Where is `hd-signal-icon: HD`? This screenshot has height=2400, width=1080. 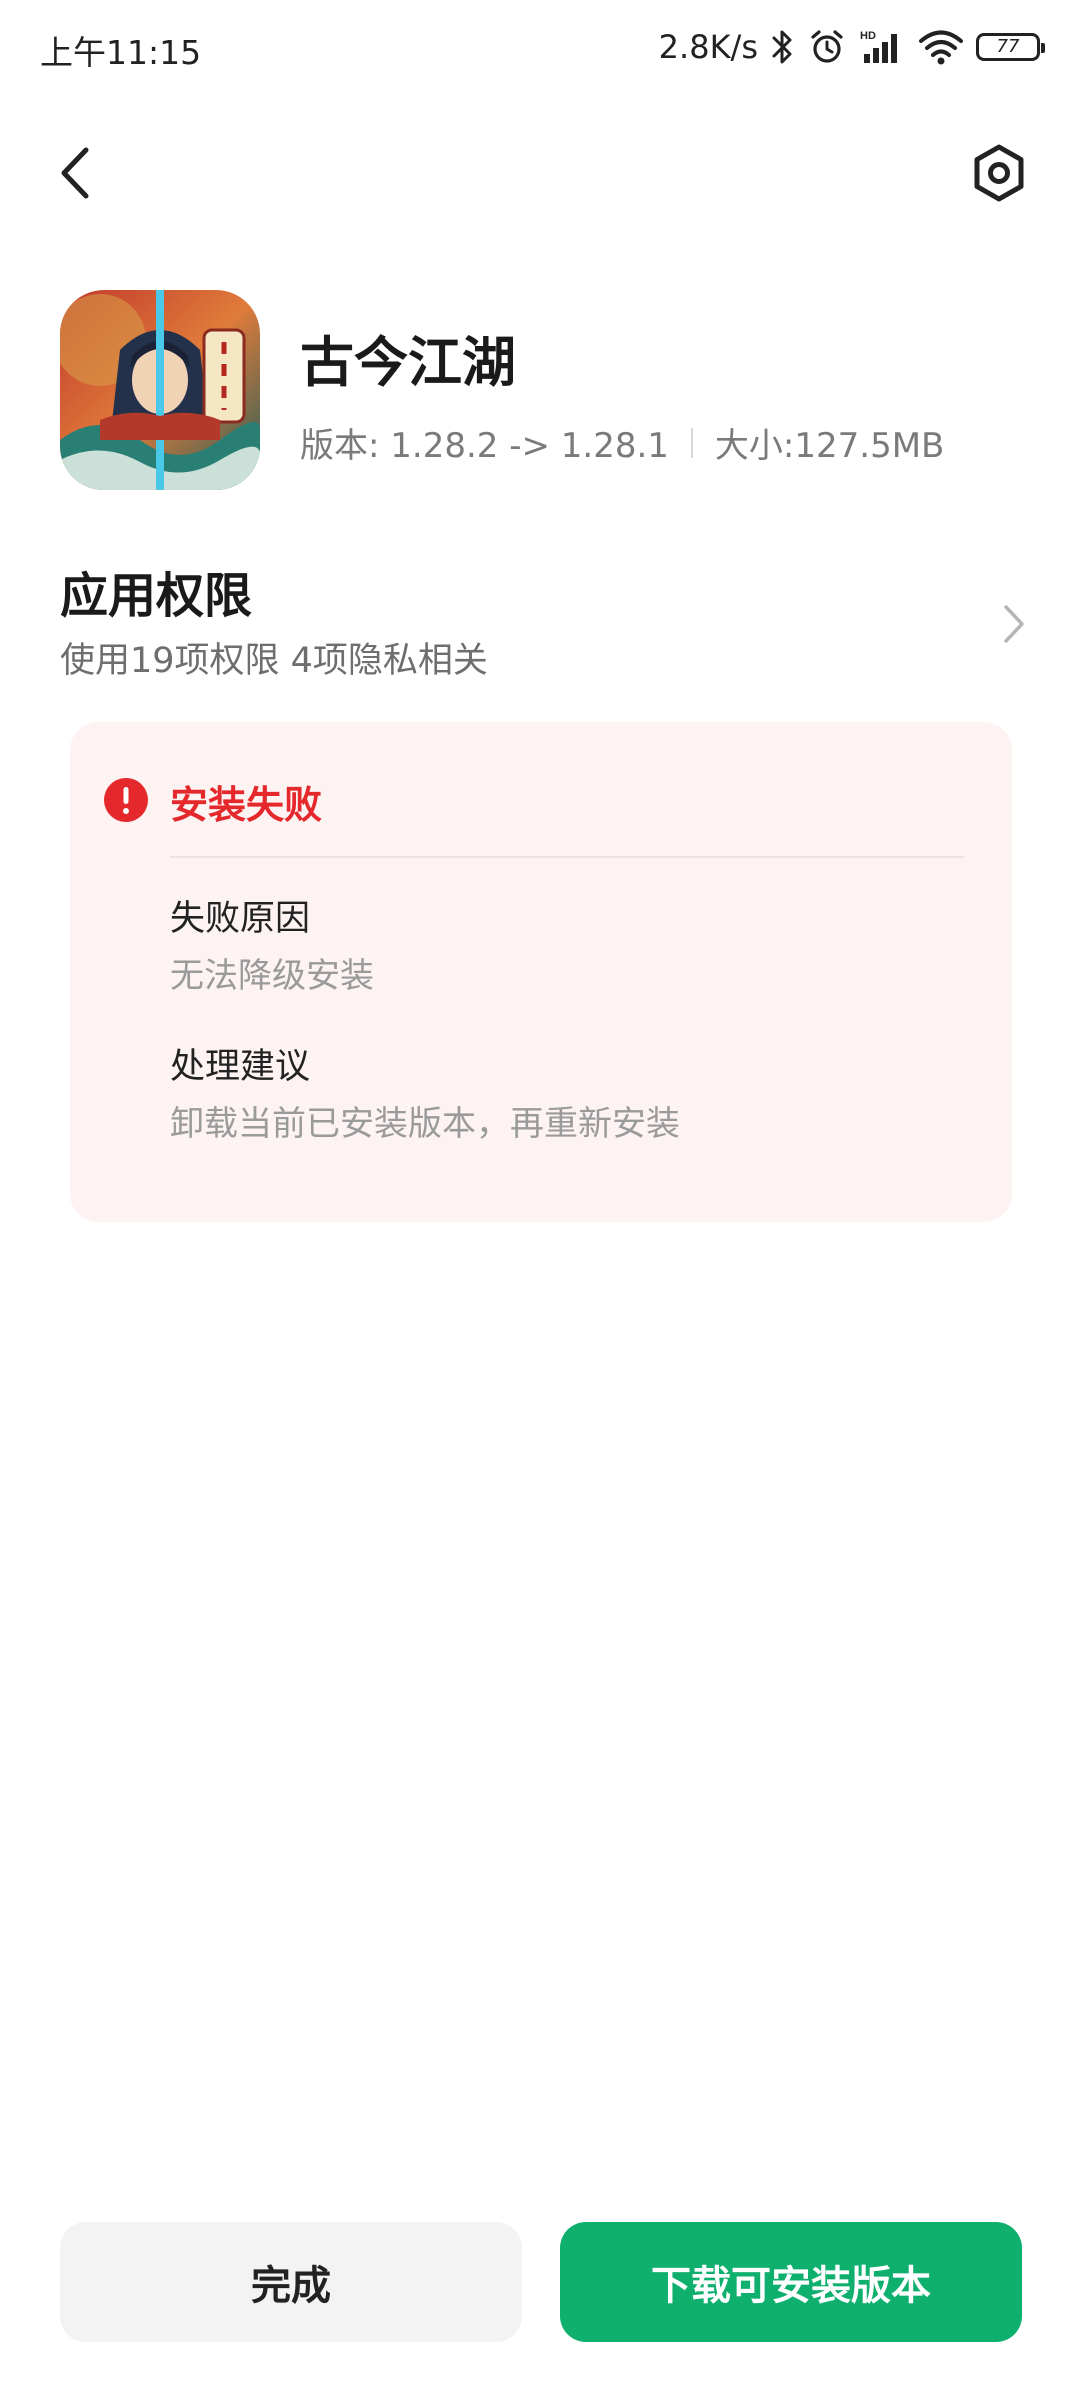 hd-signal-icon: HD is located at coordinates (882, 47).